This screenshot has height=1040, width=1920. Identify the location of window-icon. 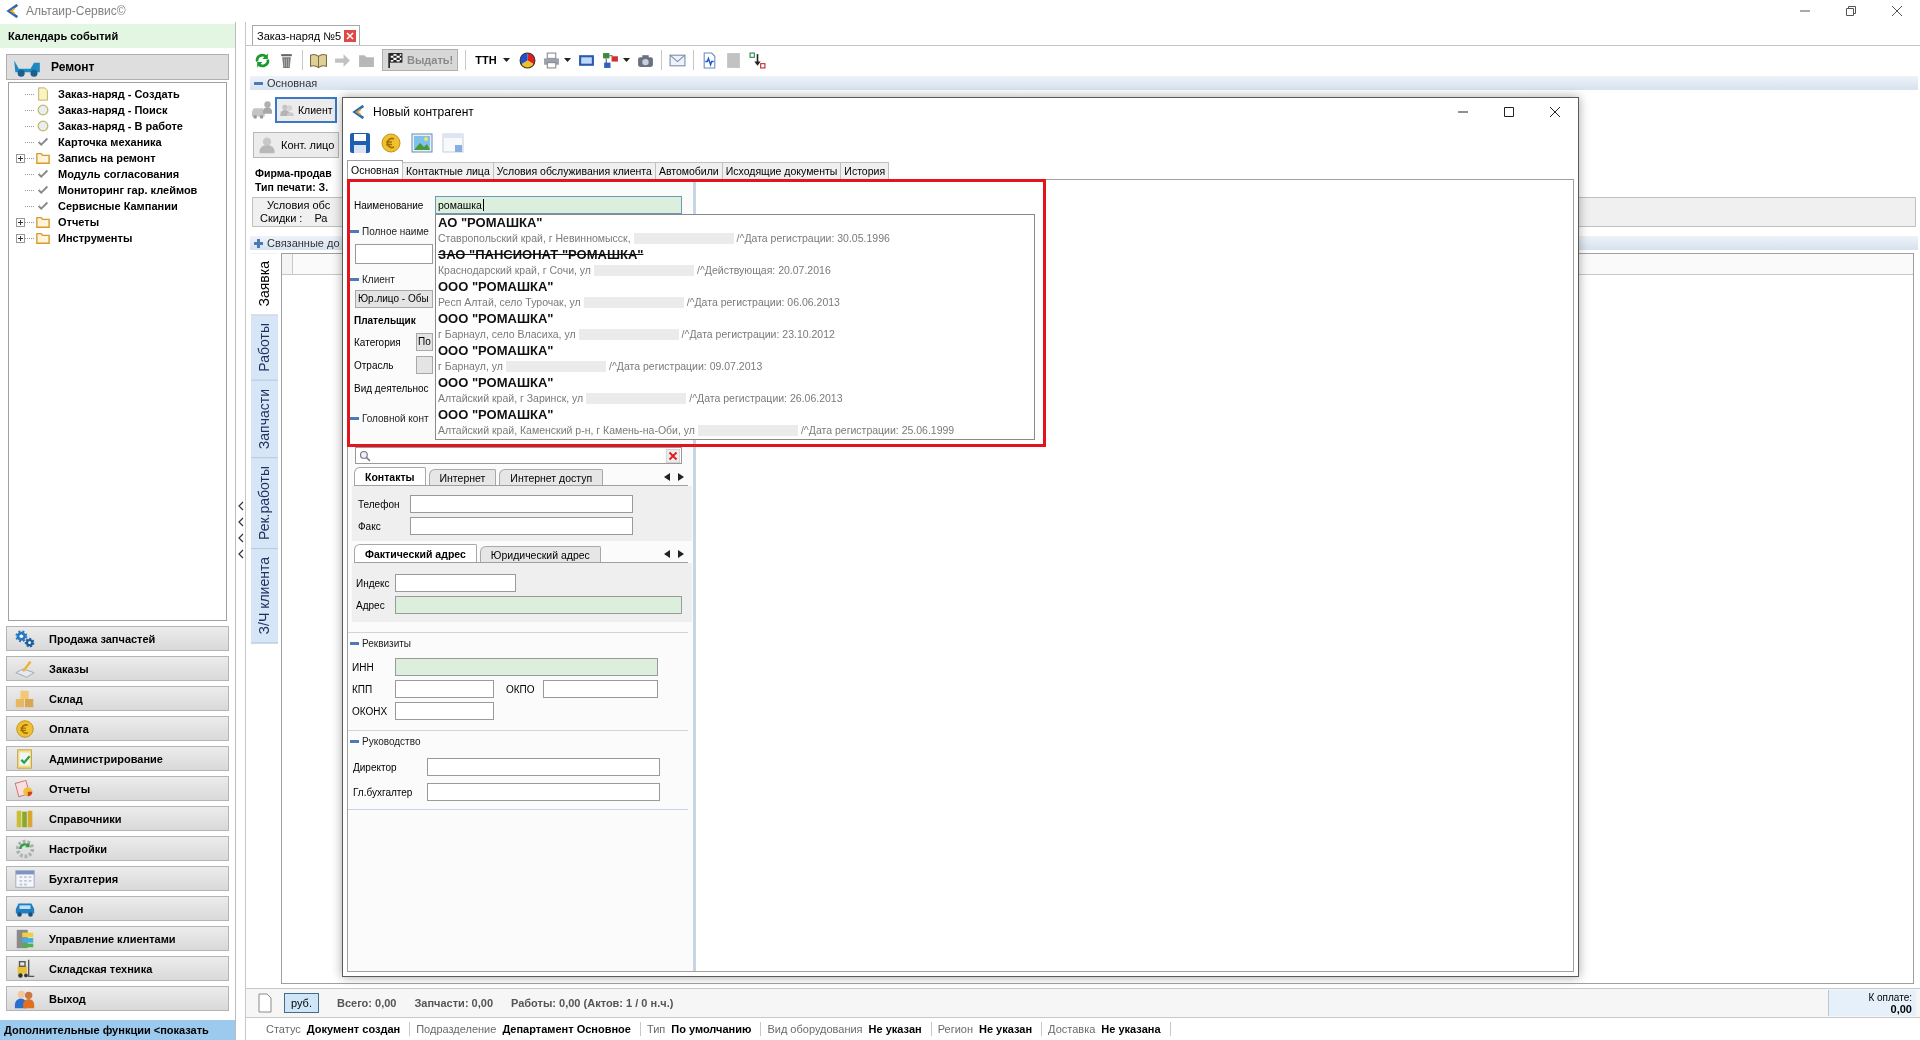
(453, 143).